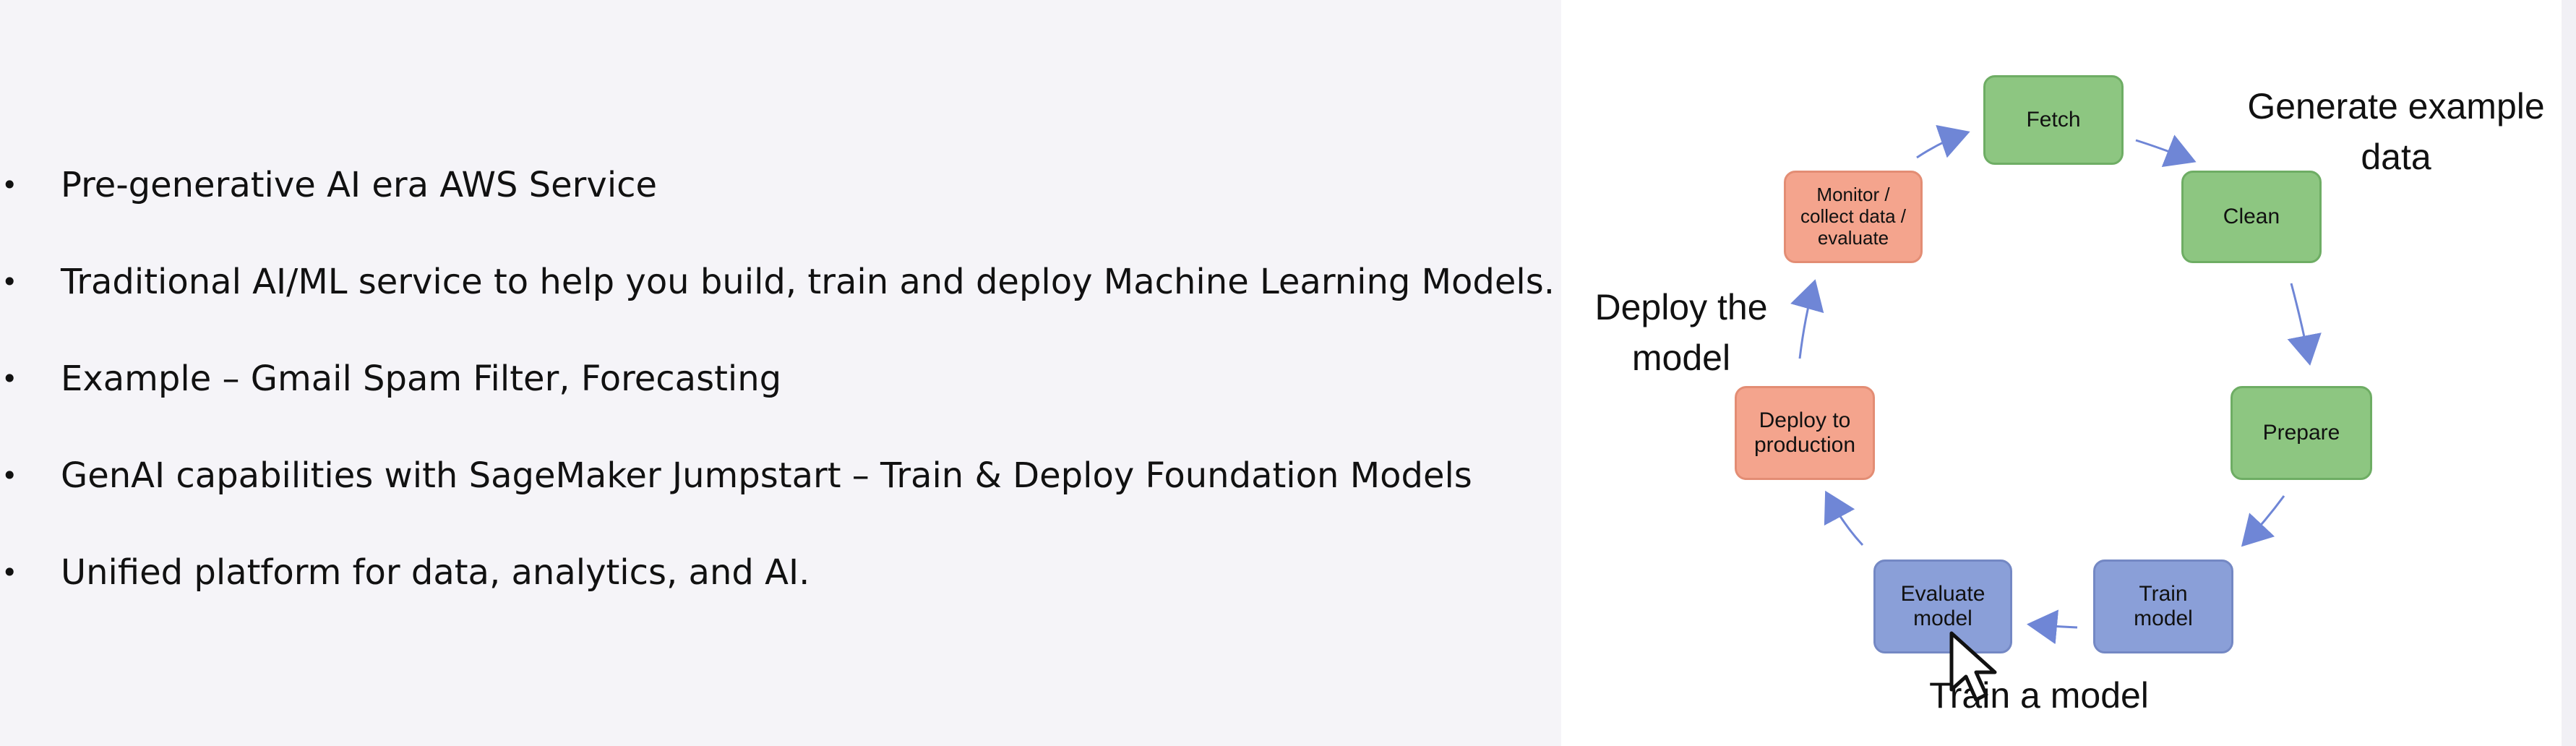 The width and height of the screenshot is (2576, 746). I want to click on arrow-monitor-to-fetch, so click(1943, 141).